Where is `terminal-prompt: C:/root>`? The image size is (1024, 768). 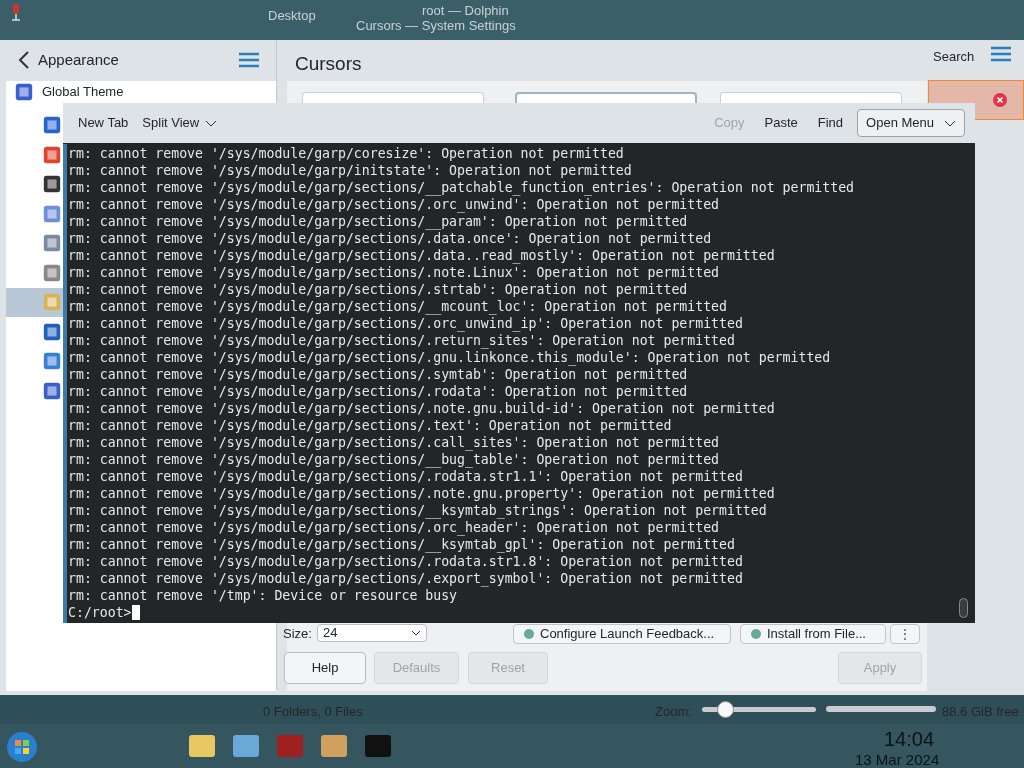
terminal-prompt: C:/root> is located at coordinates (100, 612).